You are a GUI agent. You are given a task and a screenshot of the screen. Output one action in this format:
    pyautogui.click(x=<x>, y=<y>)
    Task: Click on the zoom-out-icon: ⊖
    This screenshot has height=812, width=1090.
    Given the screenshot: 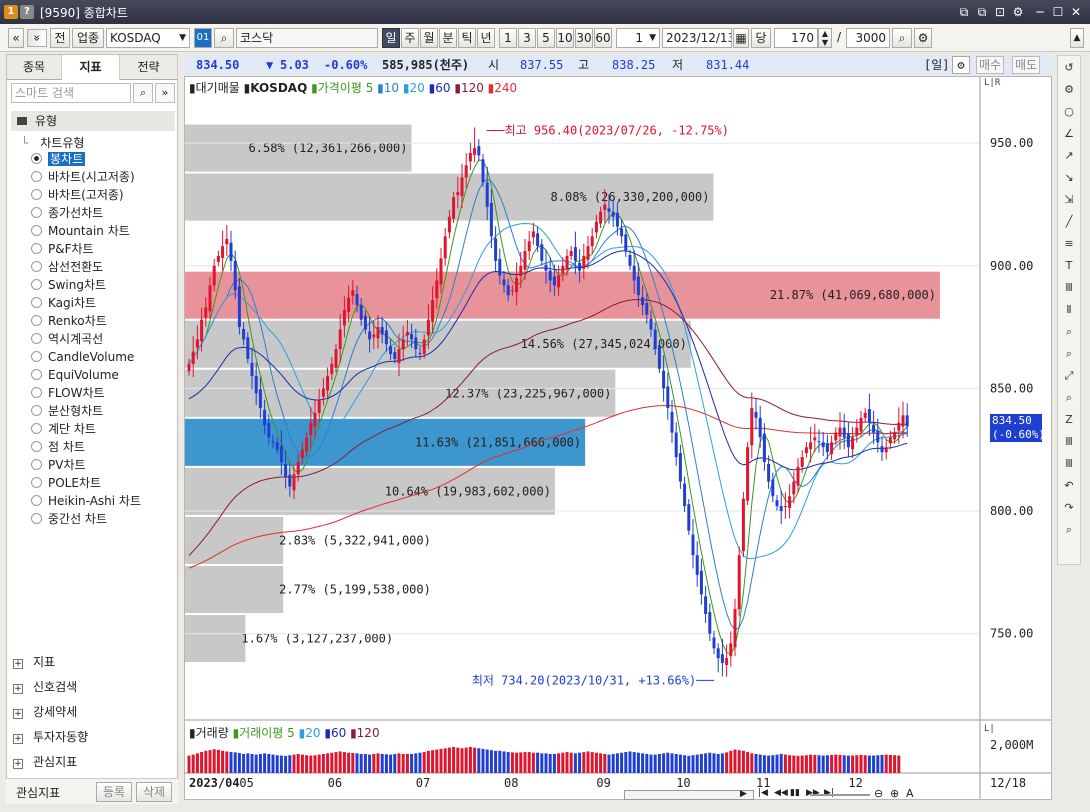 What is the action you would take?
    pyautogui.click(x=878, y=793)
    